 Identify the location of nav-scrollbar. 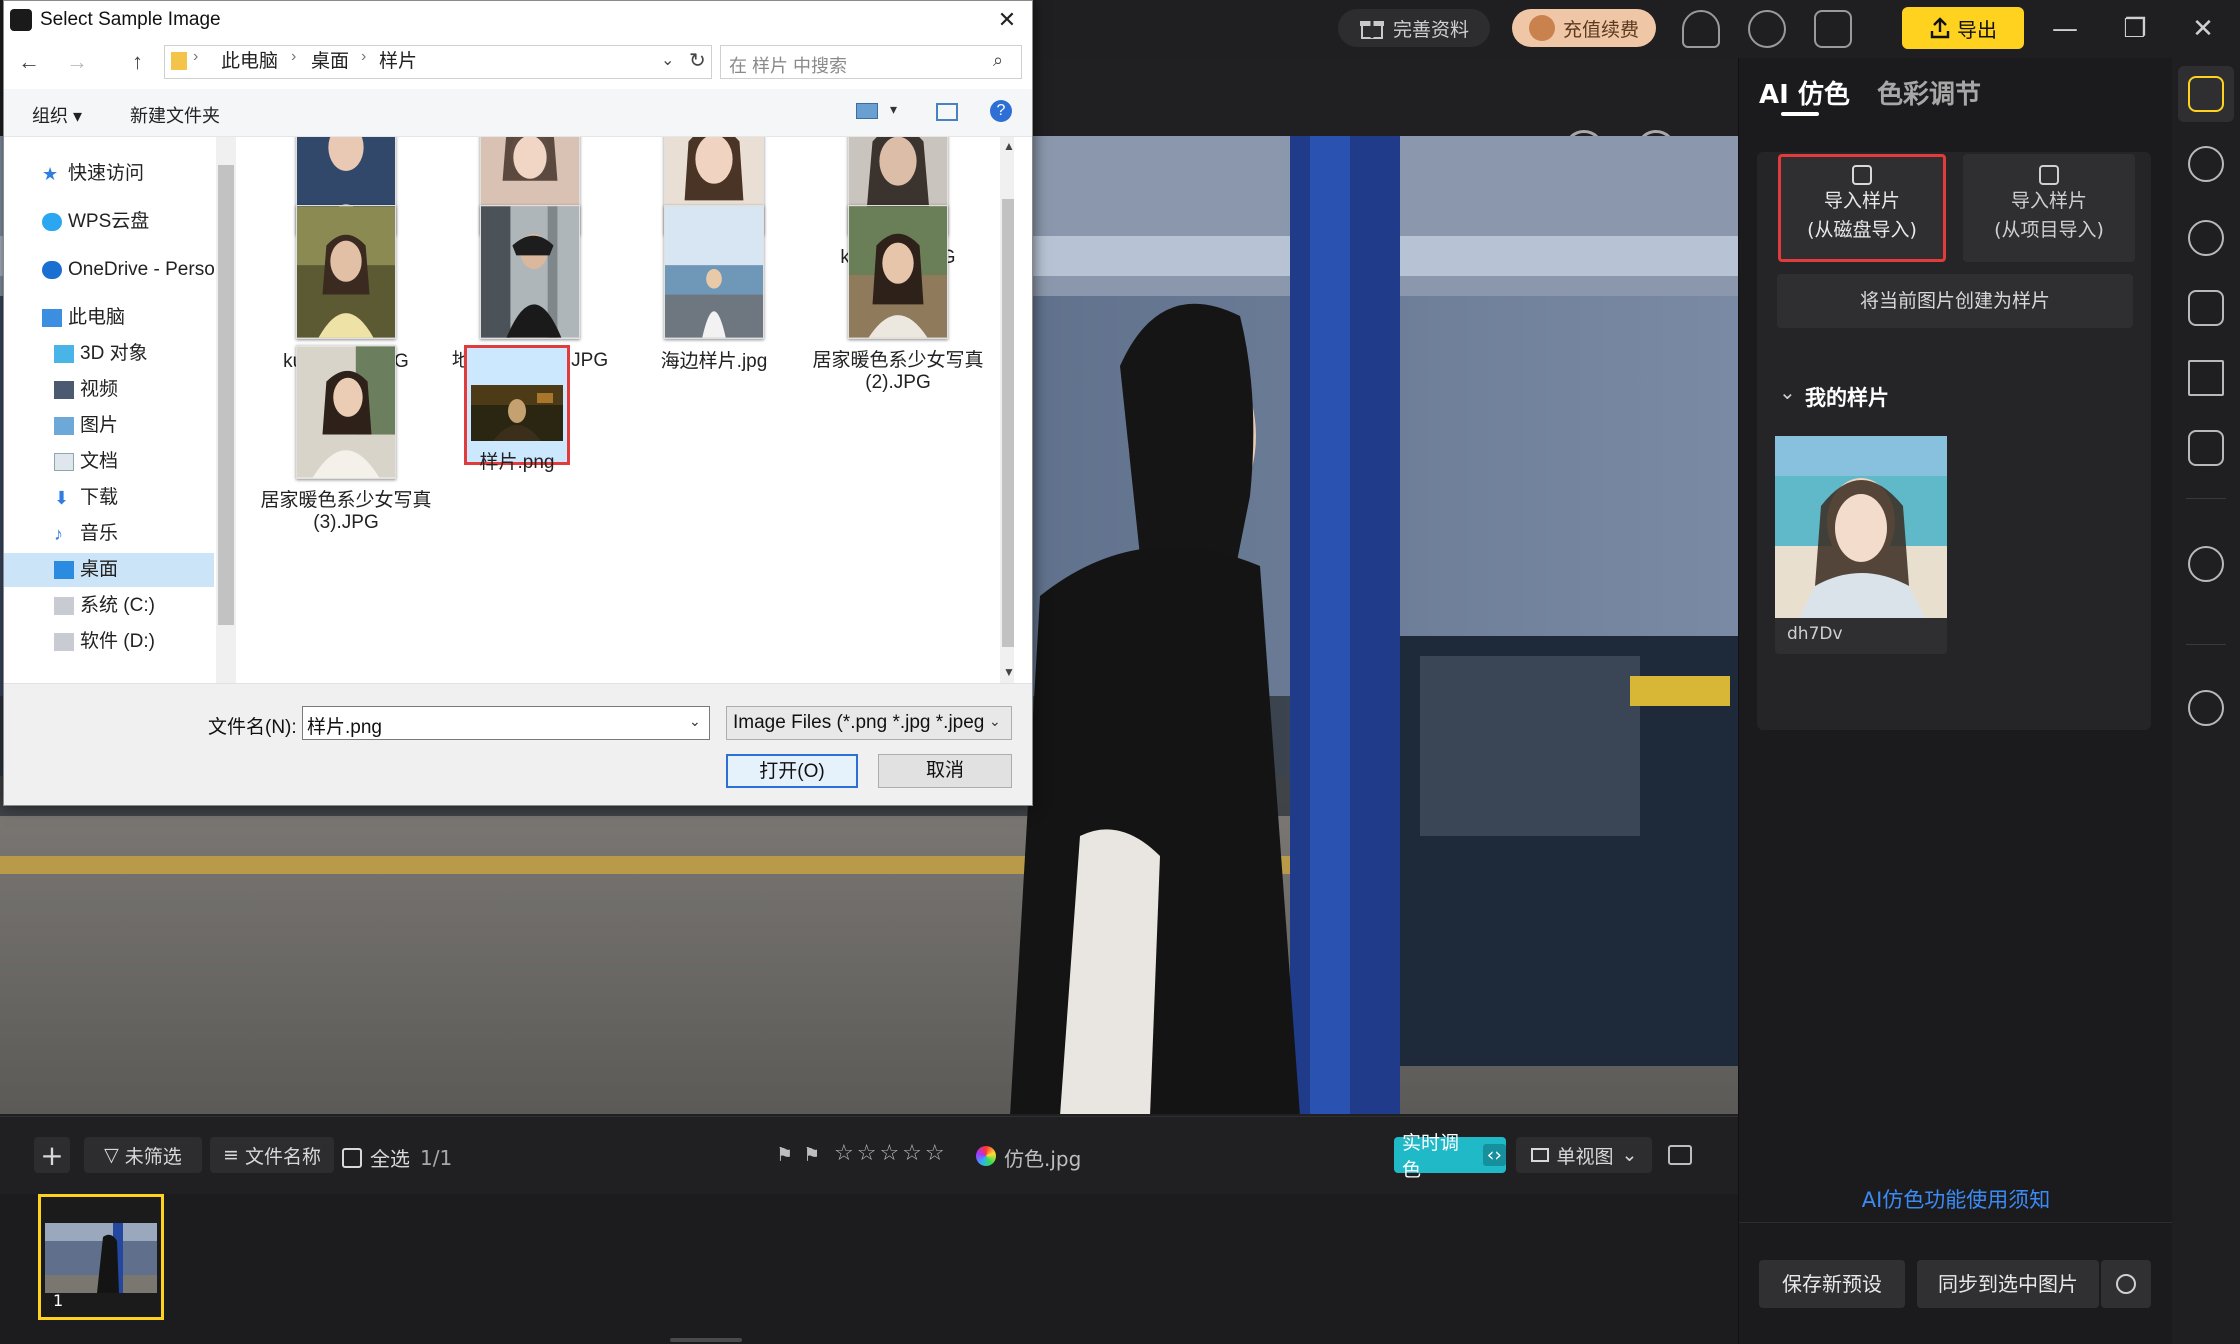
(226, 410).